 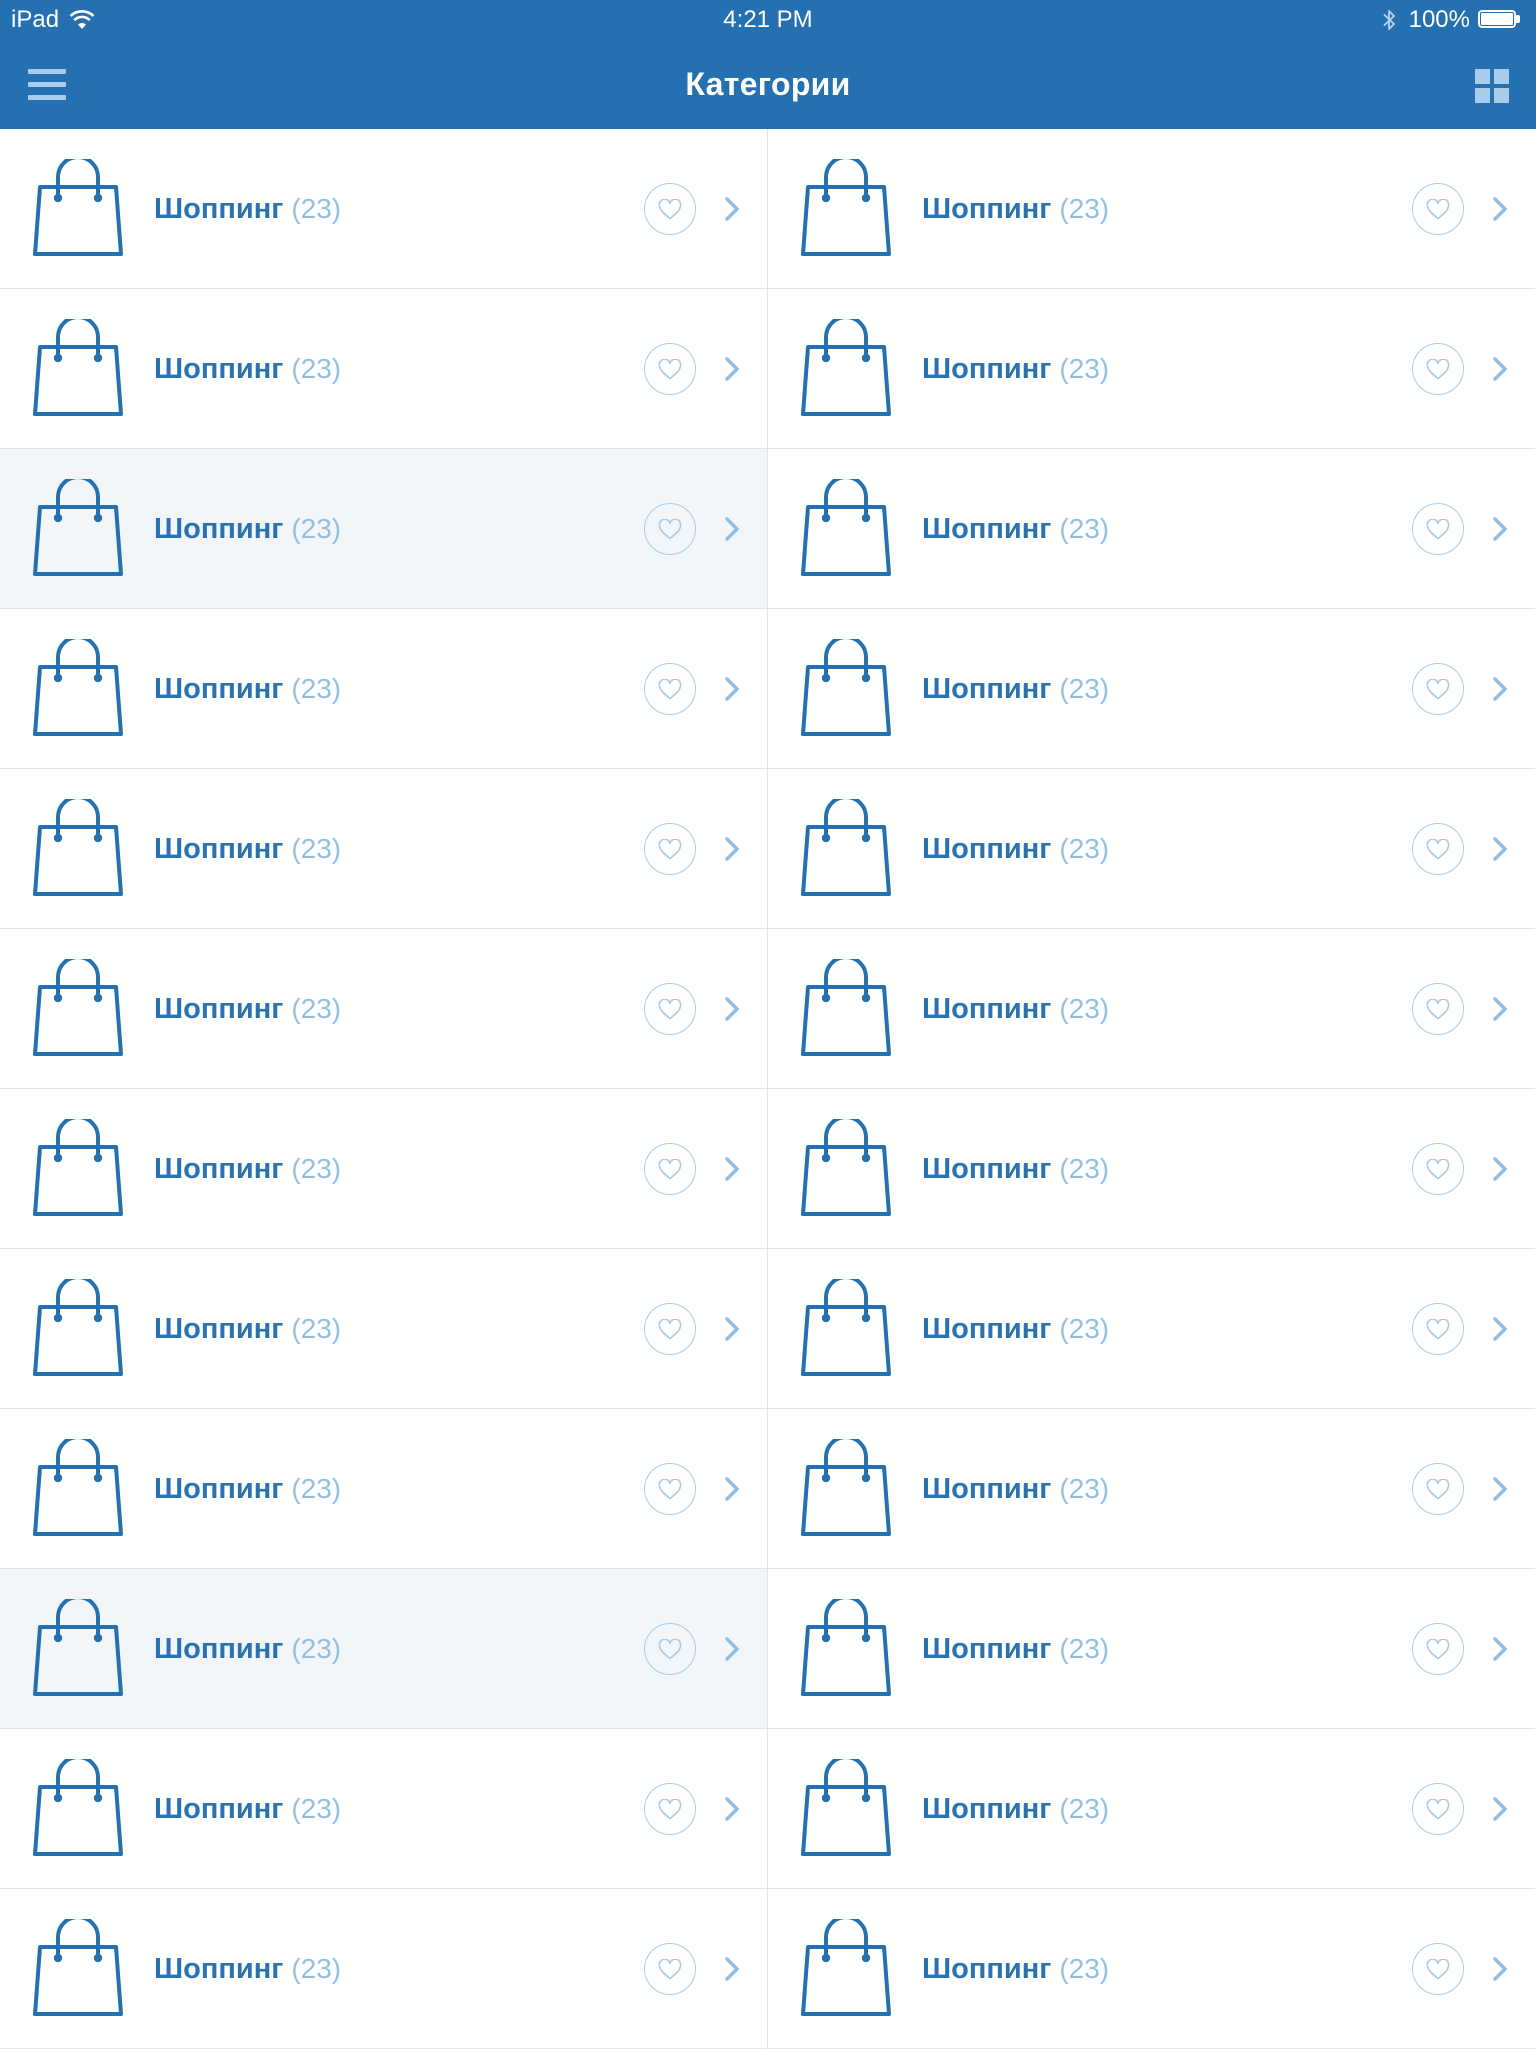 What do you see at coordinates (1492, 86) in the screenshot?
I see `grid-view-icon` at bounding box center [1492, 86].